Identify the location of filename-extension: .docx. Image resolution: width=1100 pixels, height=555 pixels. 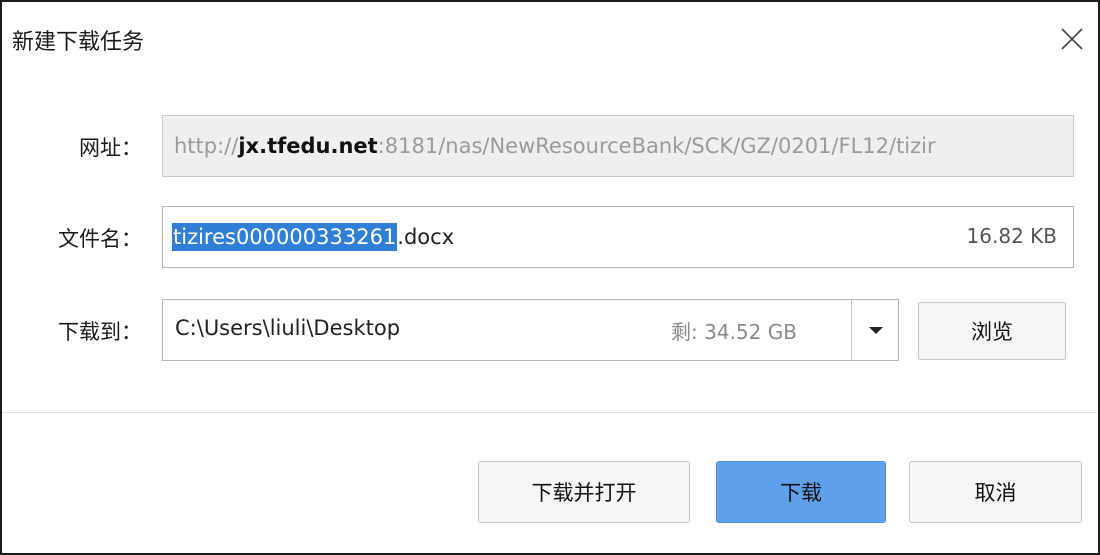
(426, 237).